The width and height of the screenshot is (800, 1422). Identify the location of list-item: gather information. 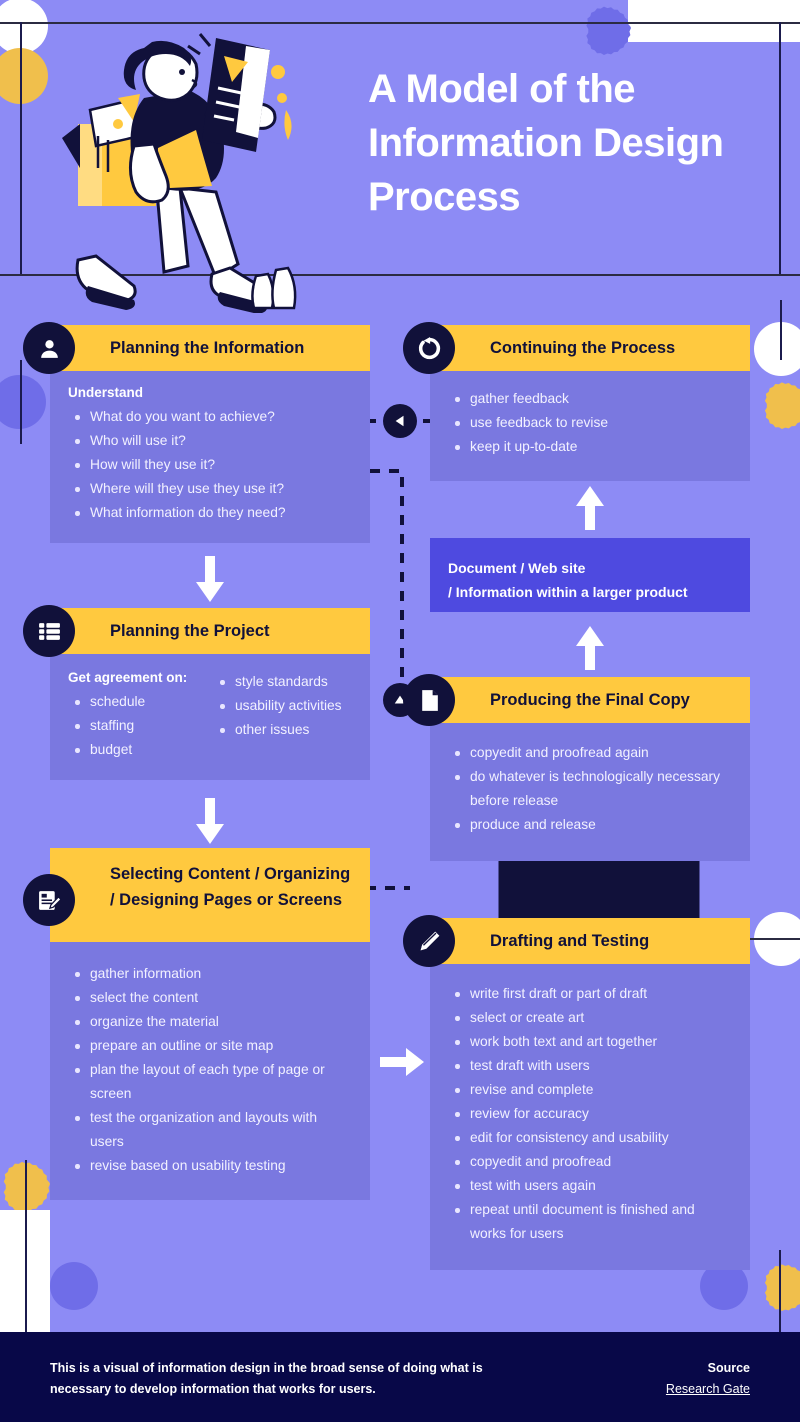
(210, 974).